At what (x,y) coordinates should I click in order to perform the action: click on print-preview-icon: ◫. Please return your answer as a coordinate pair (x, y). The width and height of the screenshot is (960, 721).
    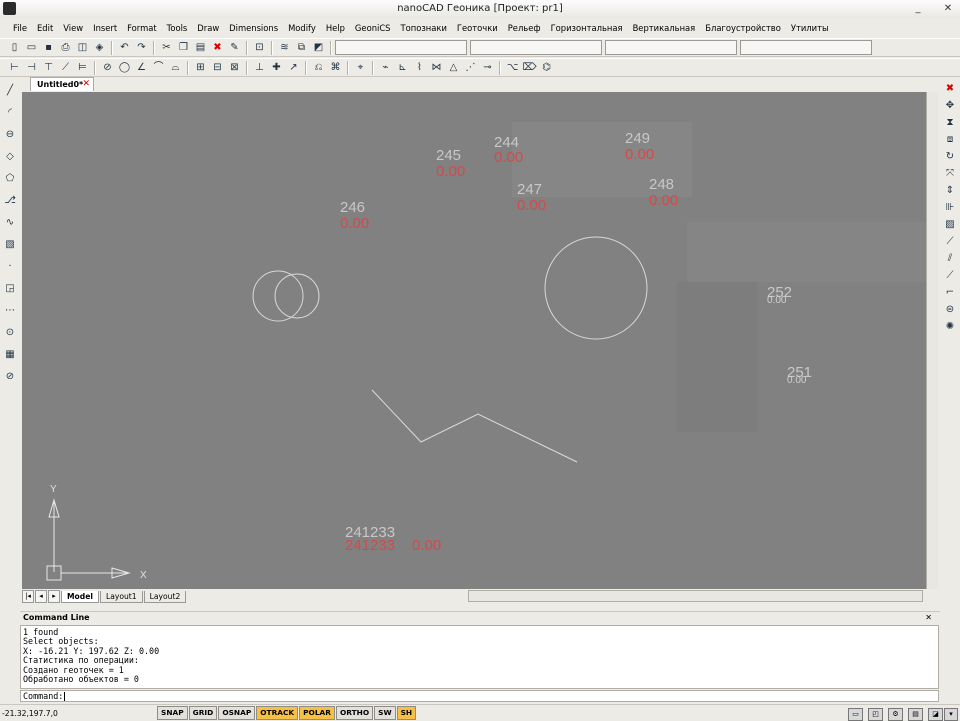
    Looking at the image, I should click on (82, 47).